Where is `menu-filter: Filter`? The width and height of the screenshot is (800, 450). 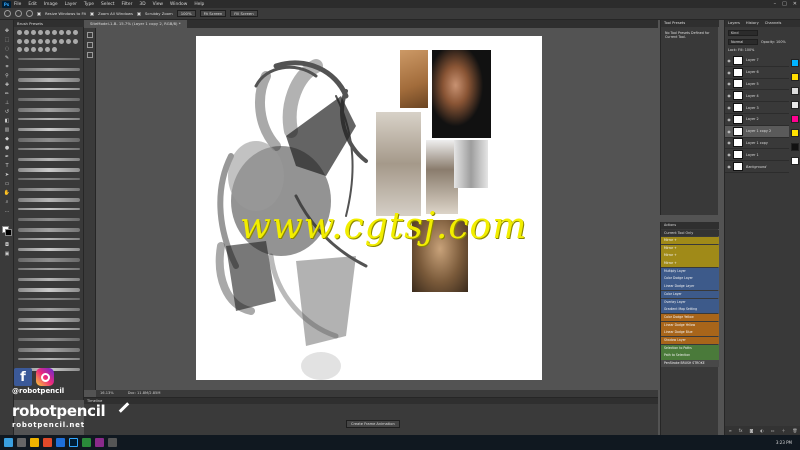 menu-filter: Filter is located at coordinates (127, 4).